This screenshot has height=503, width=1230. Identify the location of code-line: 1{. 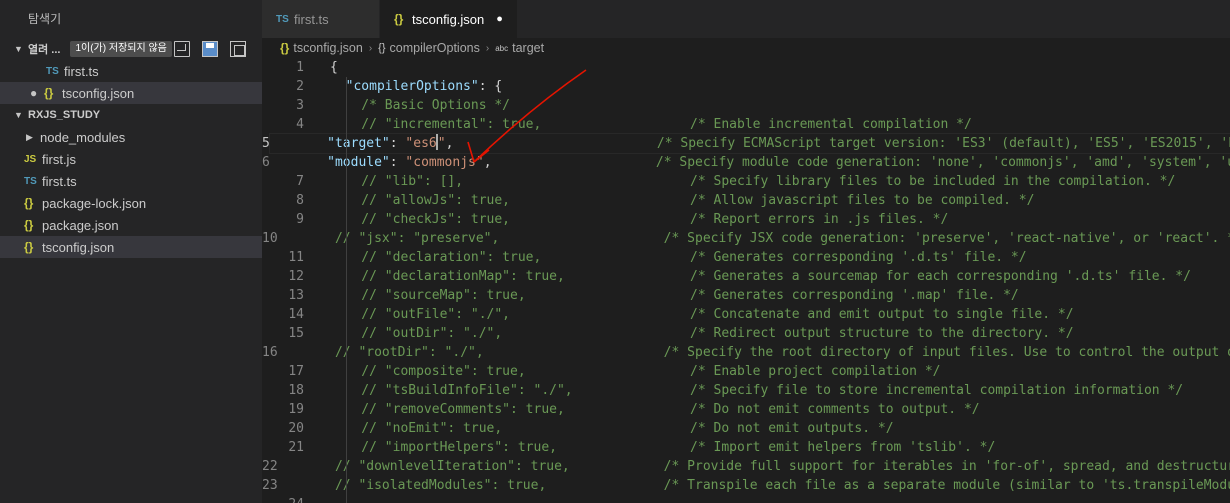
(746, 67).